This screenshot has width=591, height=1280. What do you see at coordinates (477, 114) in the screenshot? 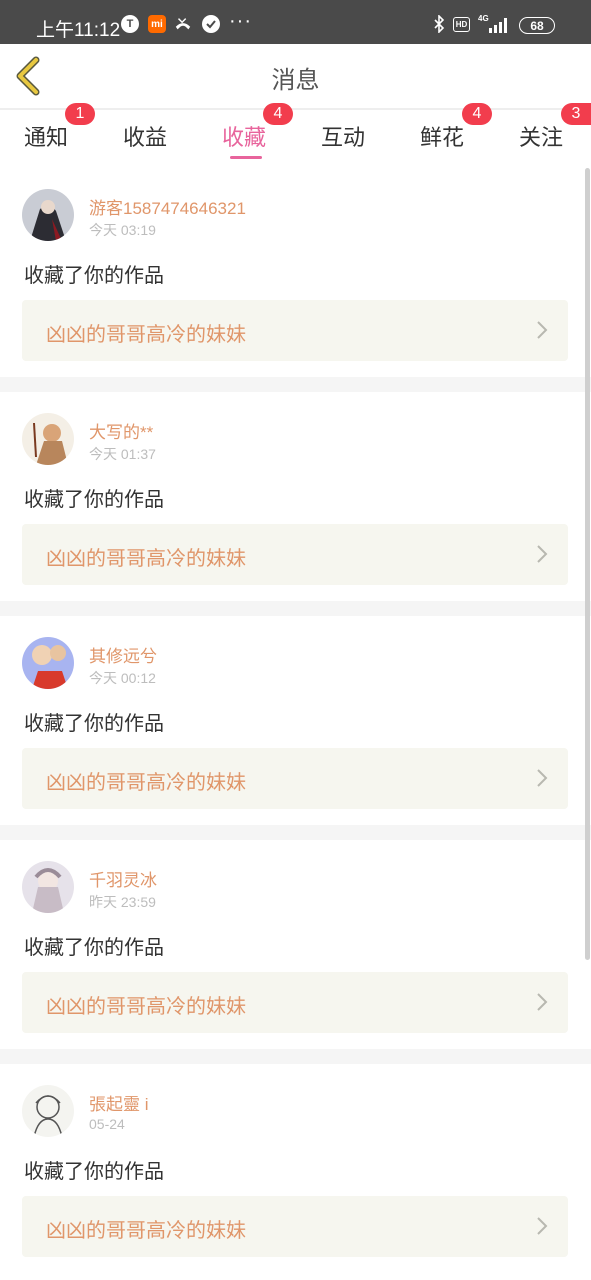
I see `tab-flowers-badge: 4` at bounding box center [477, 114].